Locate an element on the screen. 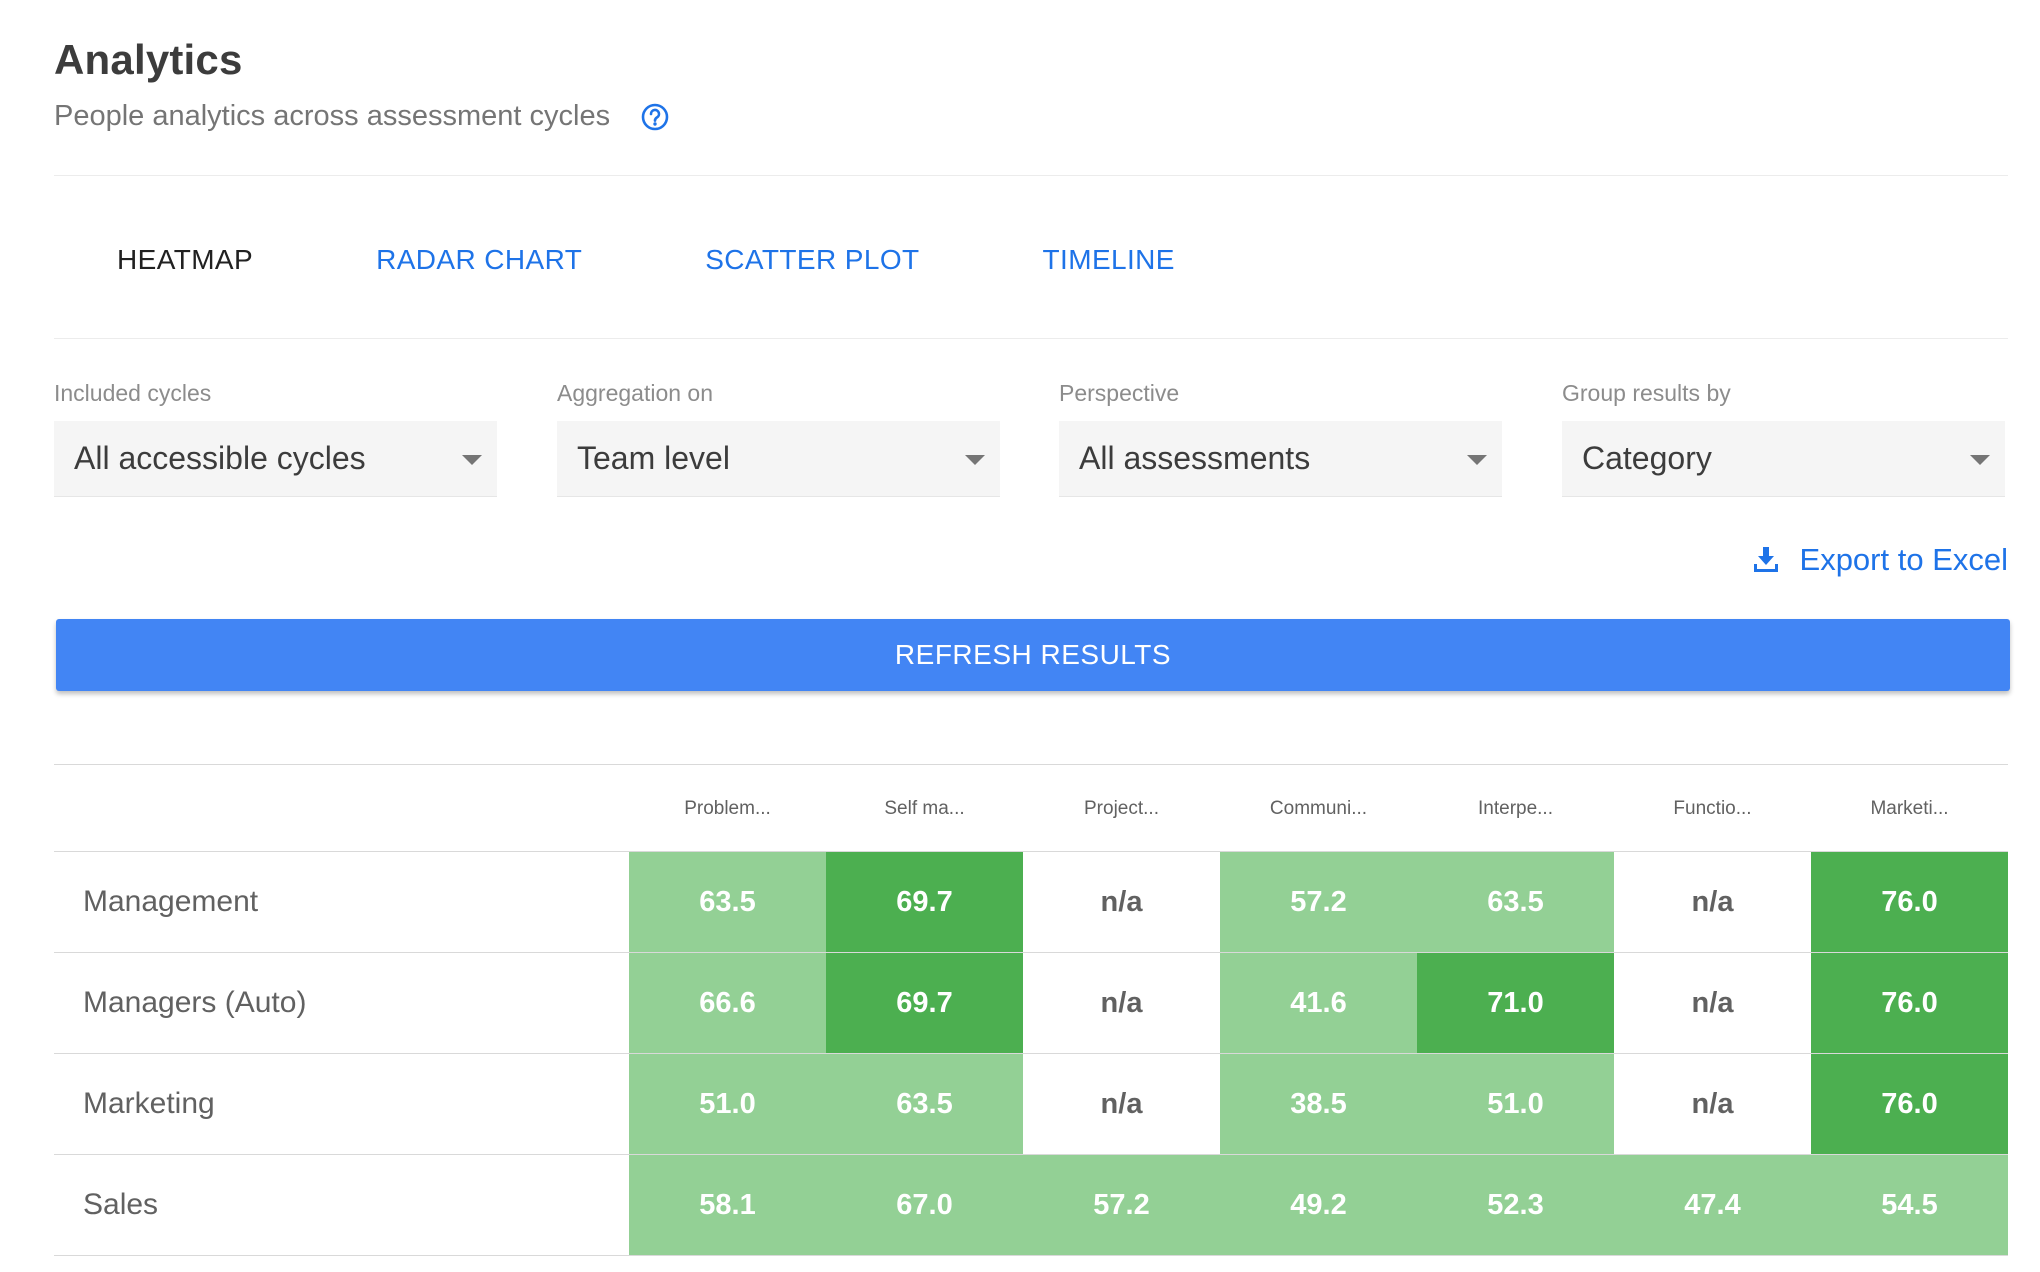  included-cycles-label: Included cycles is located at coordinates (133, 393).